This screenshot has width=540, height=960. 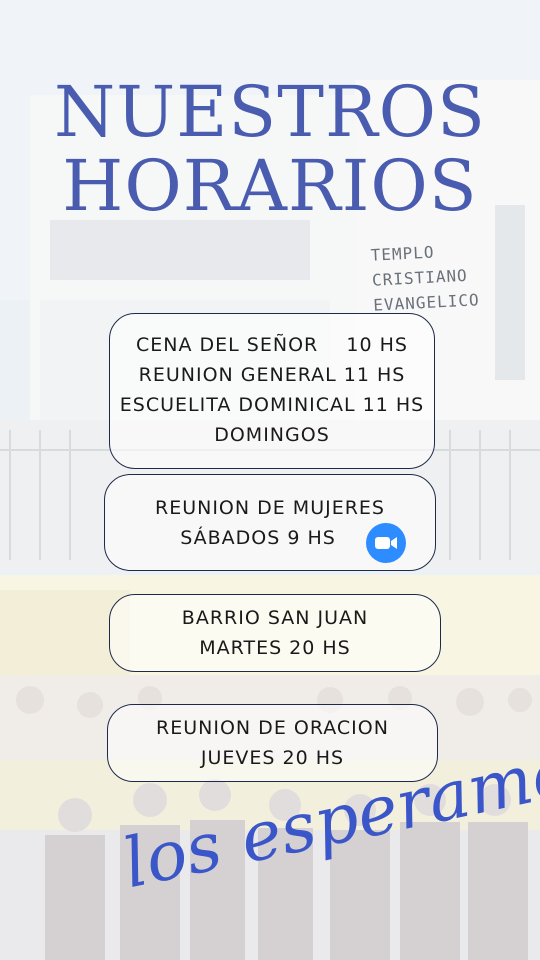 What do you see at coordinates (272, 345) in the screenshot?
I see `card-line: CENA DEL SEÑOR 10 HS` at bounding box center [272, 345].